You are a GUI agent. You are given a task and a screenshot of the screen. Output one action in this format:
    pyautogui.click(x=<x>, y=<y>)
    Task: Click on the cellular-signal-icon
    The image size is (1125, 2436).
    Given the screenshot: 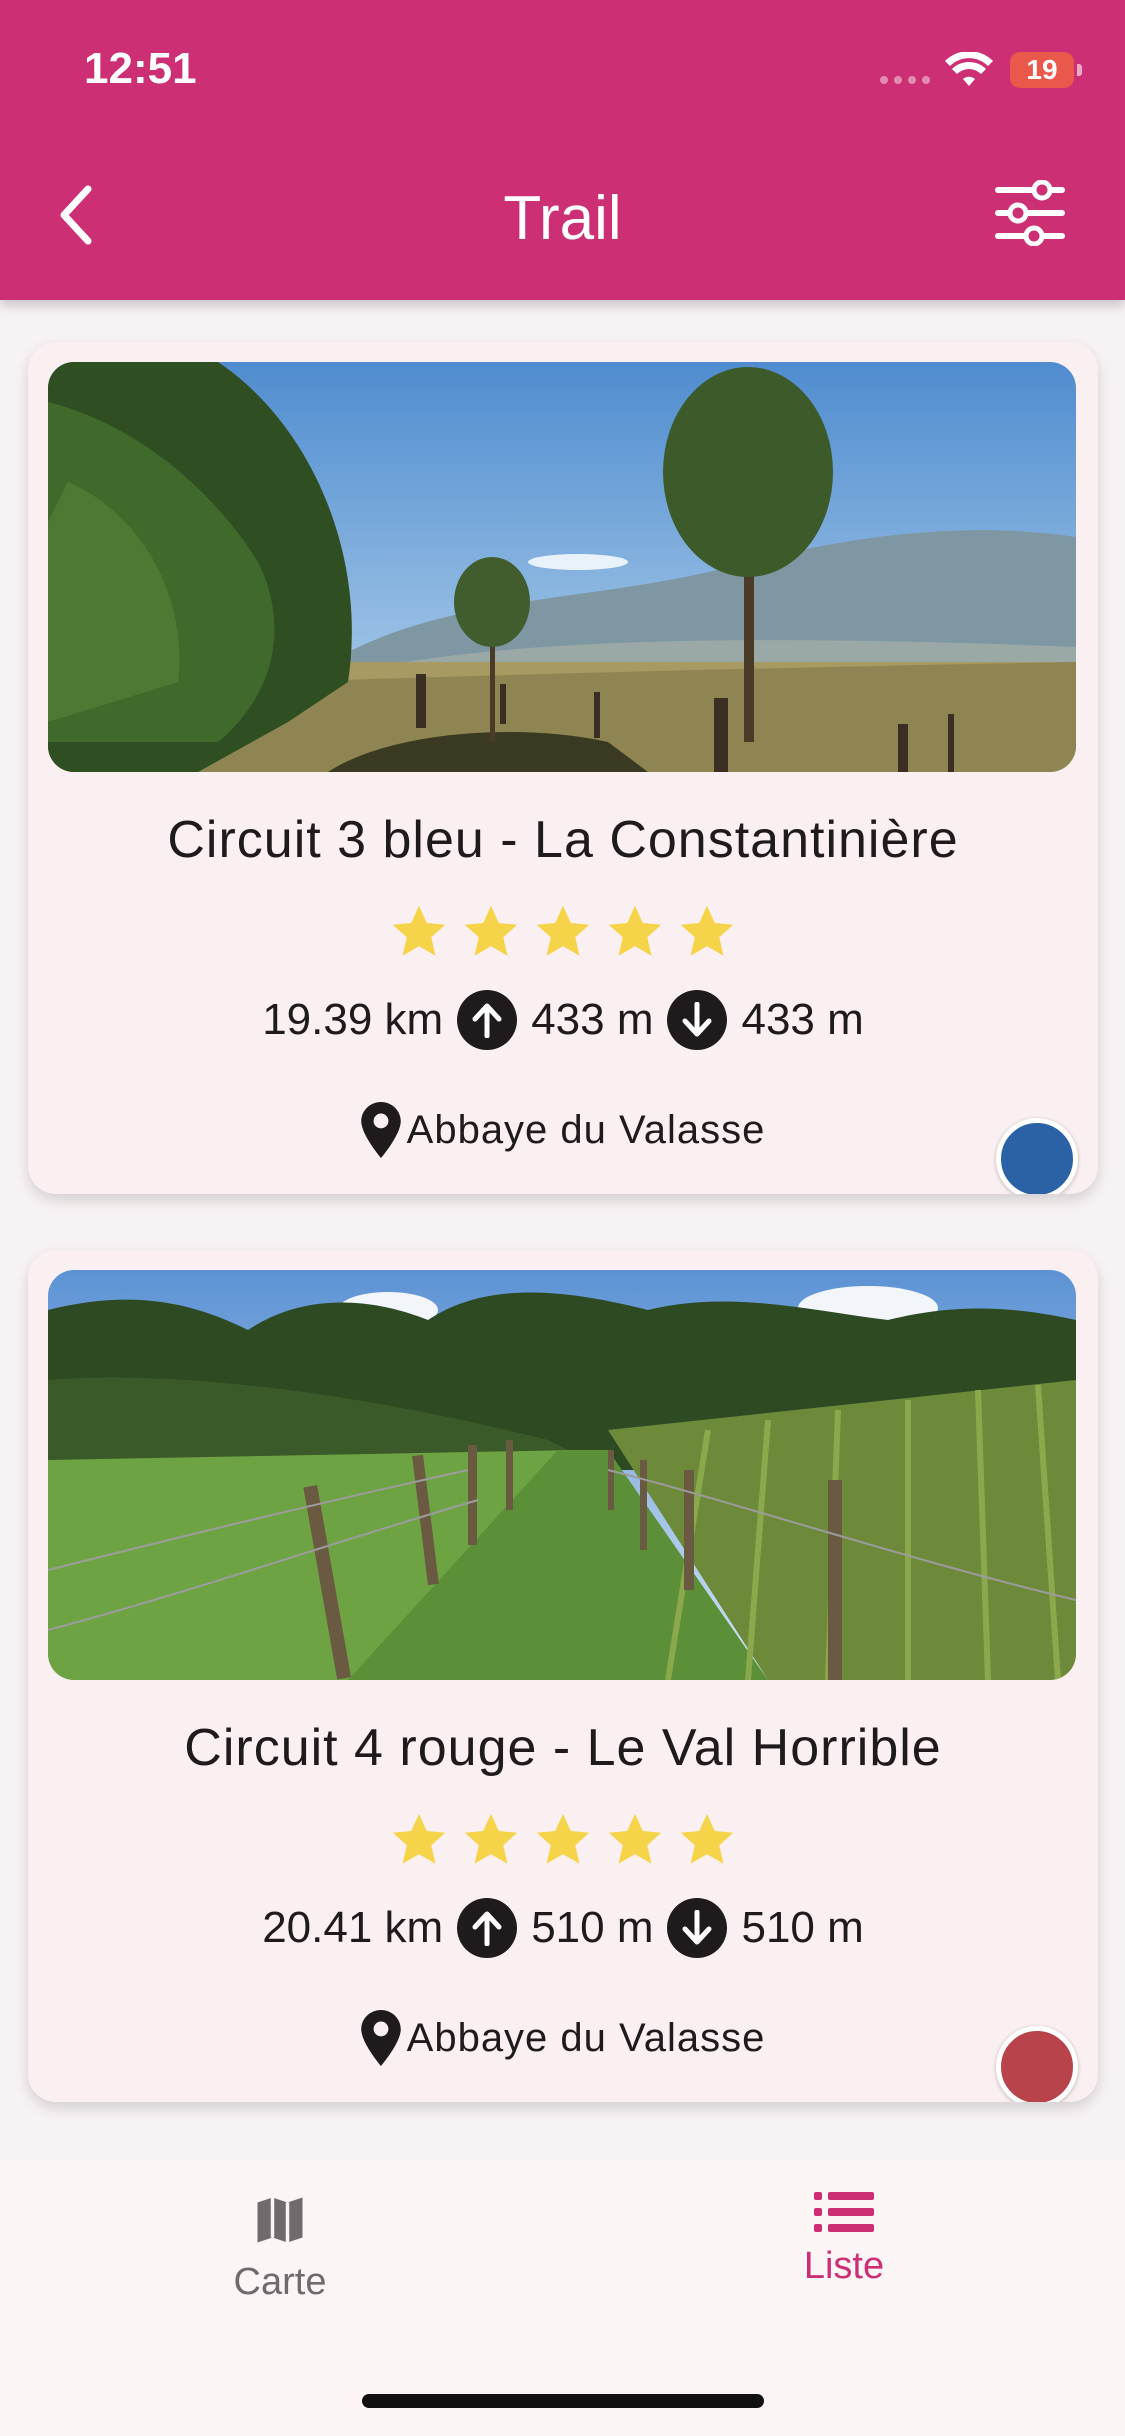 What is the action you would take?
    pyautogui.click(x=905, y=80)
    